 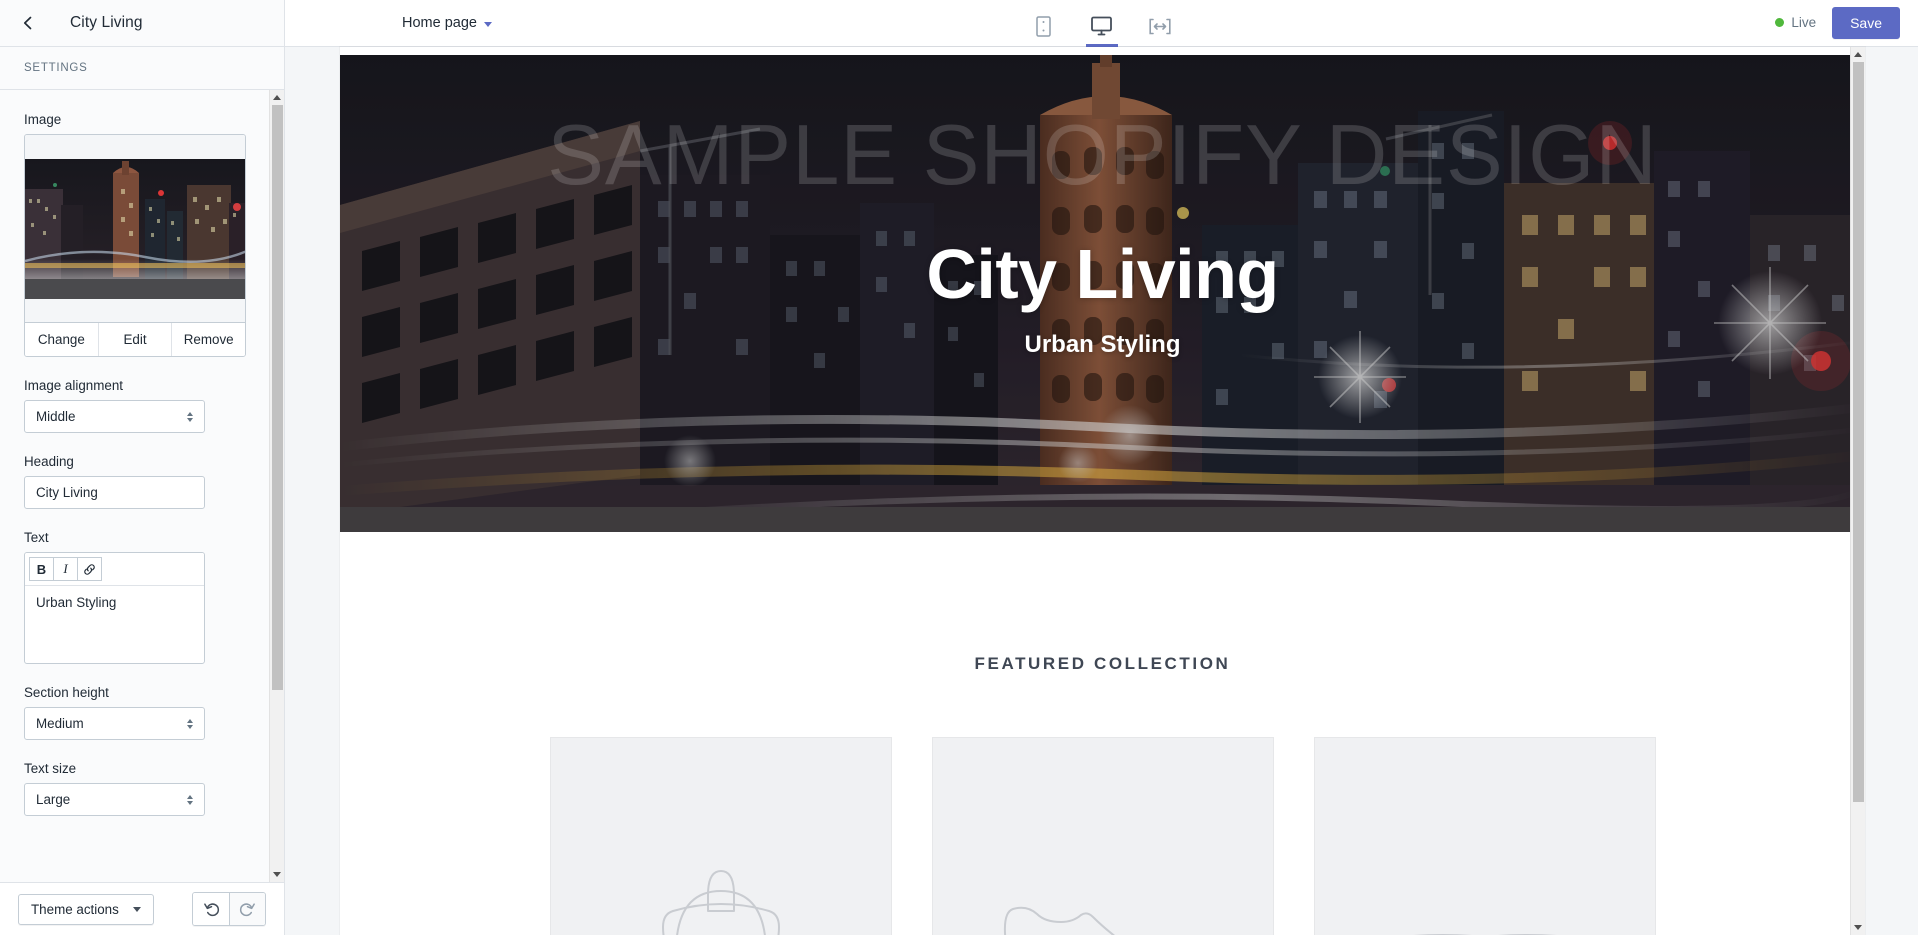 I want to click on top-bar-right: Home page Live Save, so click(x=1101, y=23).